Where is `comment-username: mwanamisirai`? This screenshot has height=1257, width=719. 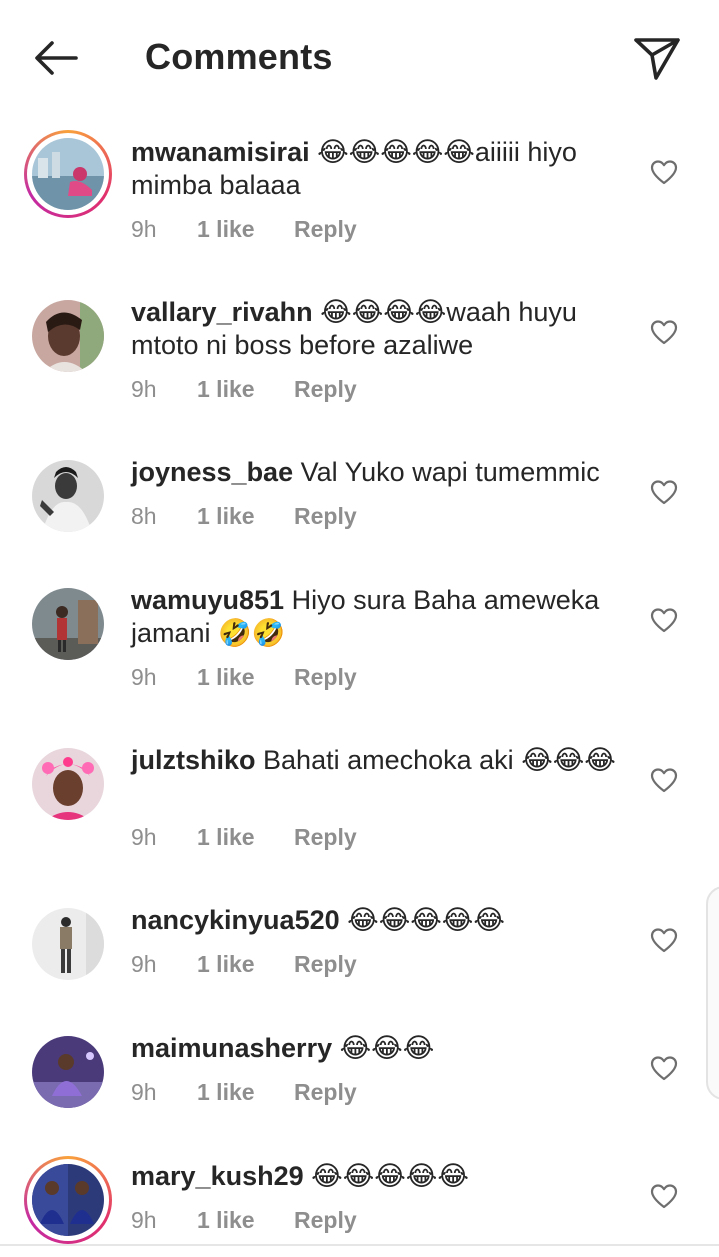
comment-username: mwanamisirai is located at coordinates (220, 152).